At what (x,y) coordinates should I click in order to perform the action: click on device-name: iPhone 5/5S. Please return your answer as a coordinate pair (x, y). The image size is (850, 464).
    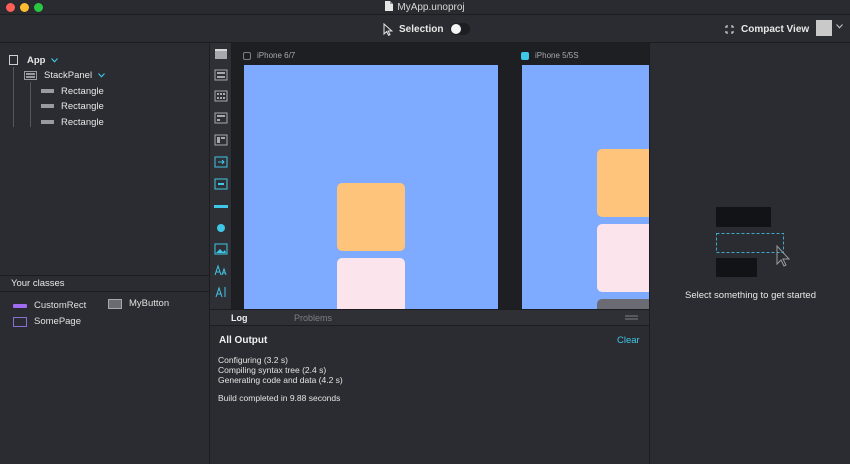
    Looking at the image, I should click on (557, 55).